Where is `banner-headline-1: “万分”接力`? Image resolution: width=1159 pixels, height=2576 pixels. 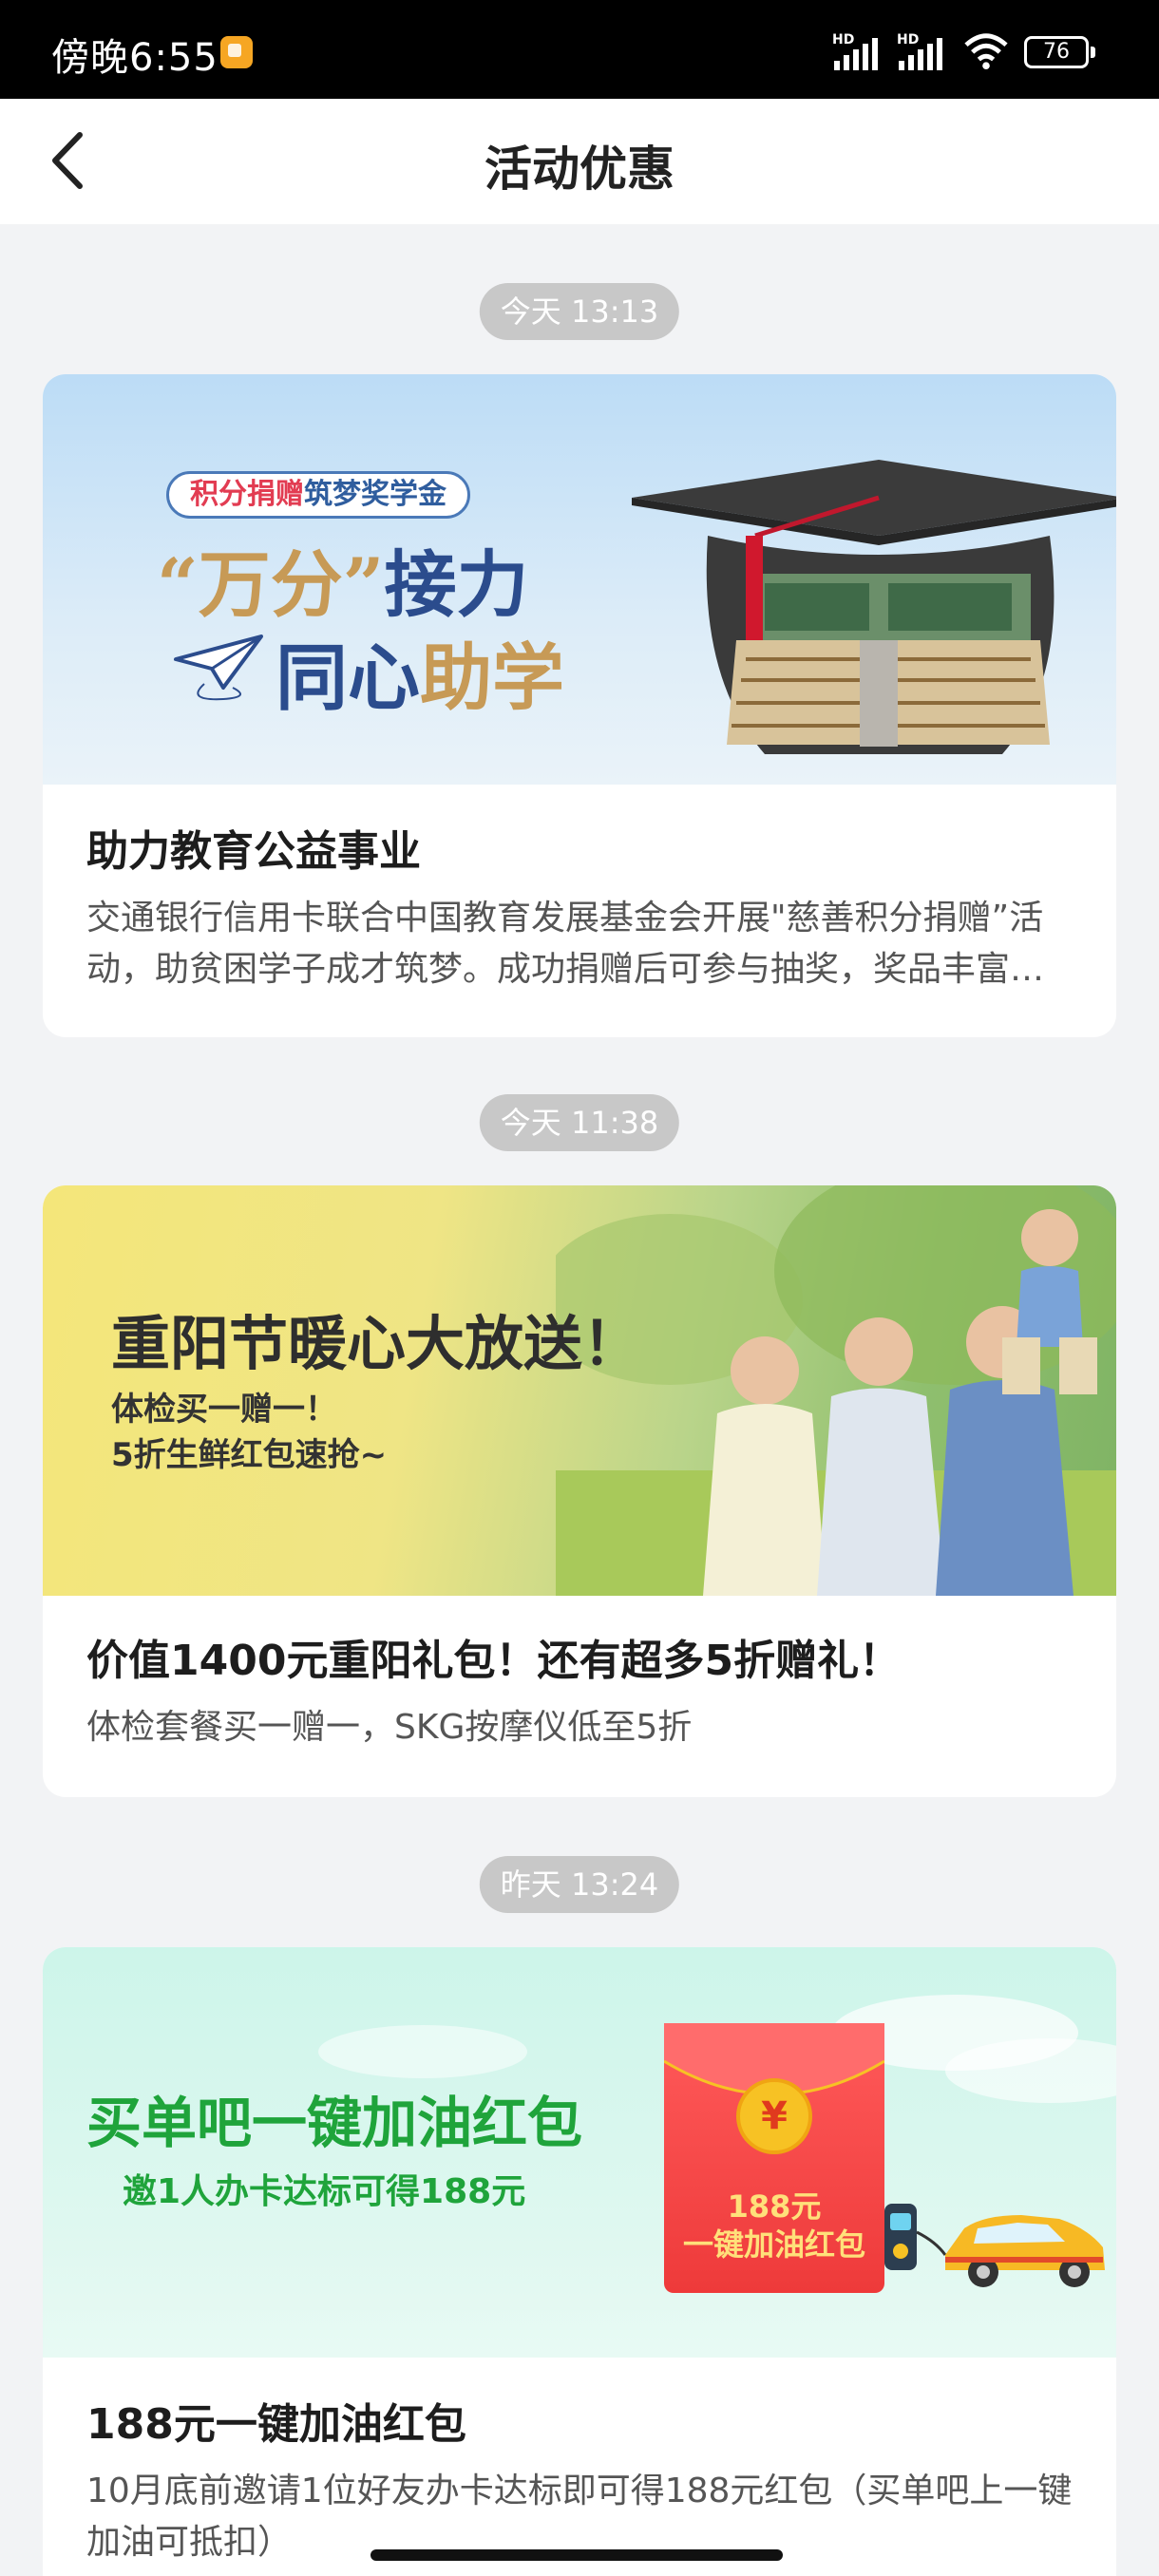
banner-headline-1: “万分”接力 is located at coordinates (343, 584).